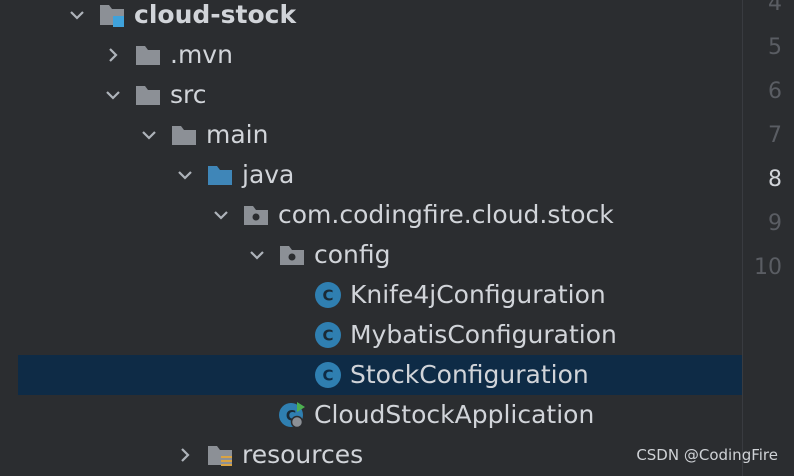  I want to click on tree-label-main: main, so click(237, 134).